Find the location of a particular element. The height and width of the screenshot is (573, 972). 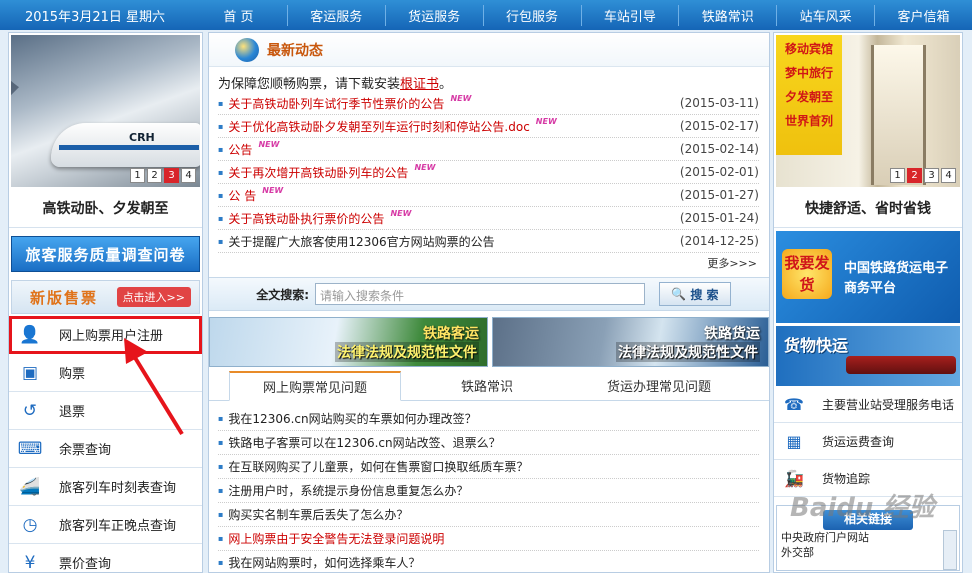

calculator-icon: ▦ is located at coordinates (794, 441).